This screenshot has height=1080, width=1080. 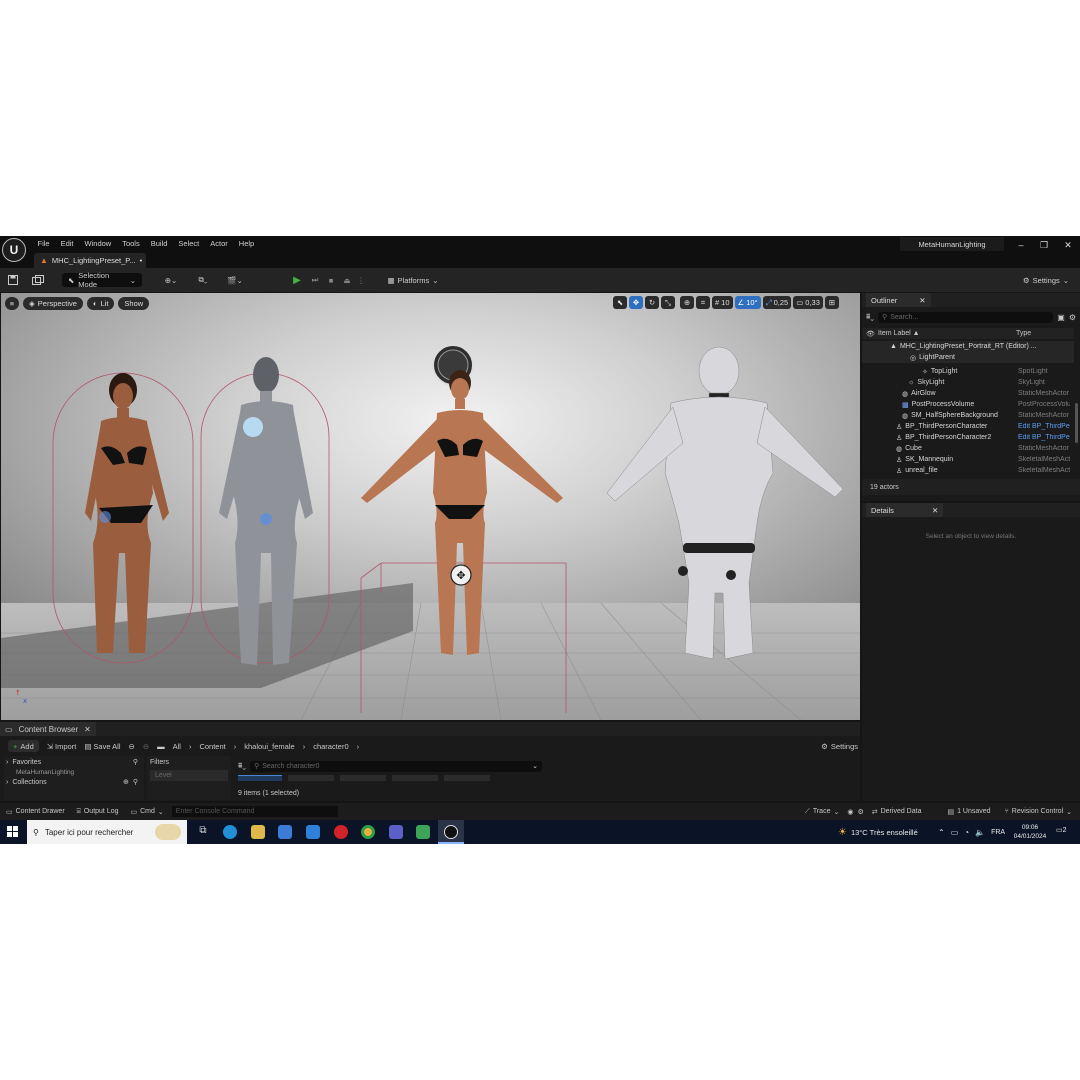 I want to click on outliner-row: ☼ SkyLight SkyLight, so click(x=968, y=382).